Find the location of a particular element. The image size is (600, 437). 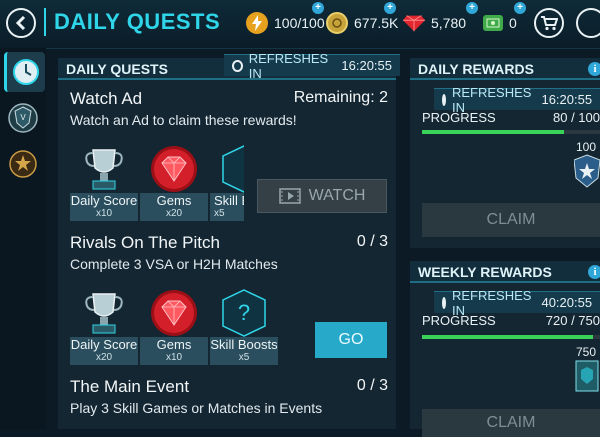

milestone-value: 100 is located at coordinates (586, 147).